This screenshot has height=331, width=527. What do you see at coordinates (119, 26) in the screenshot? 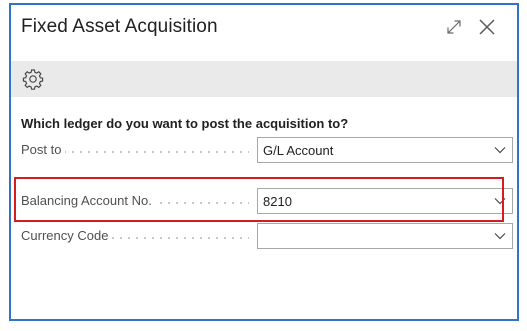
I see `dialog-title: Fixed Asset Acquisition` at bounding box center [119, 26].